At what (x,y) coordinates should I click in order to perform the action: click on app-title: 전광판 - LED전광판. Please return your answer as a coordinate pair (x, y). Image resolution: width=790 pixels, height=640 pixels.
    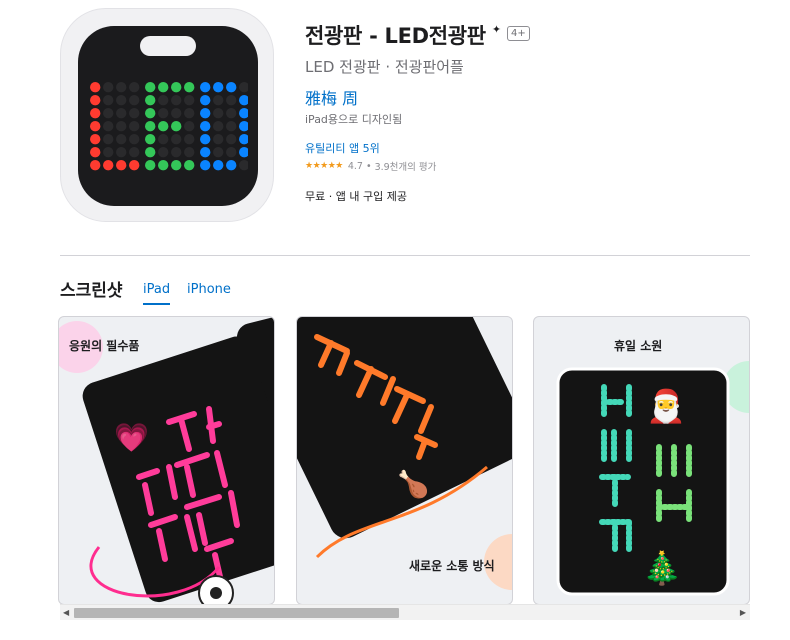
    Looking at the image, I should click on (395, 36).